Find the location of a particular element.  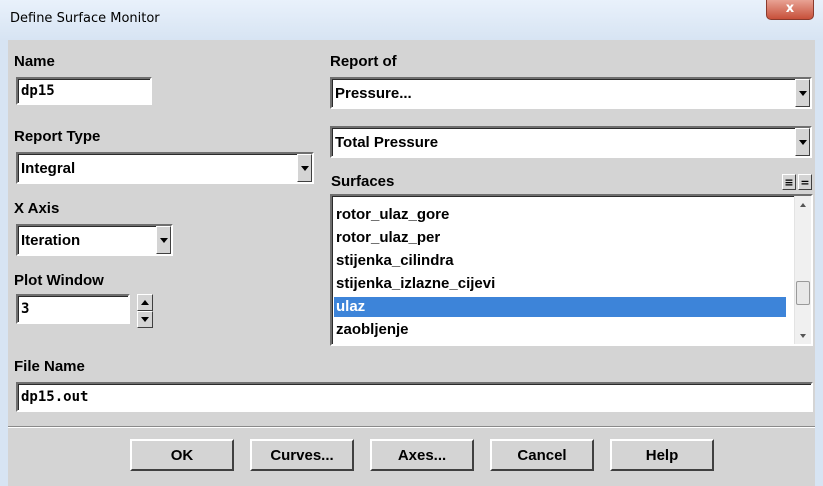

window-title: Define Surface Monitor is located at coordinates (85, 18).